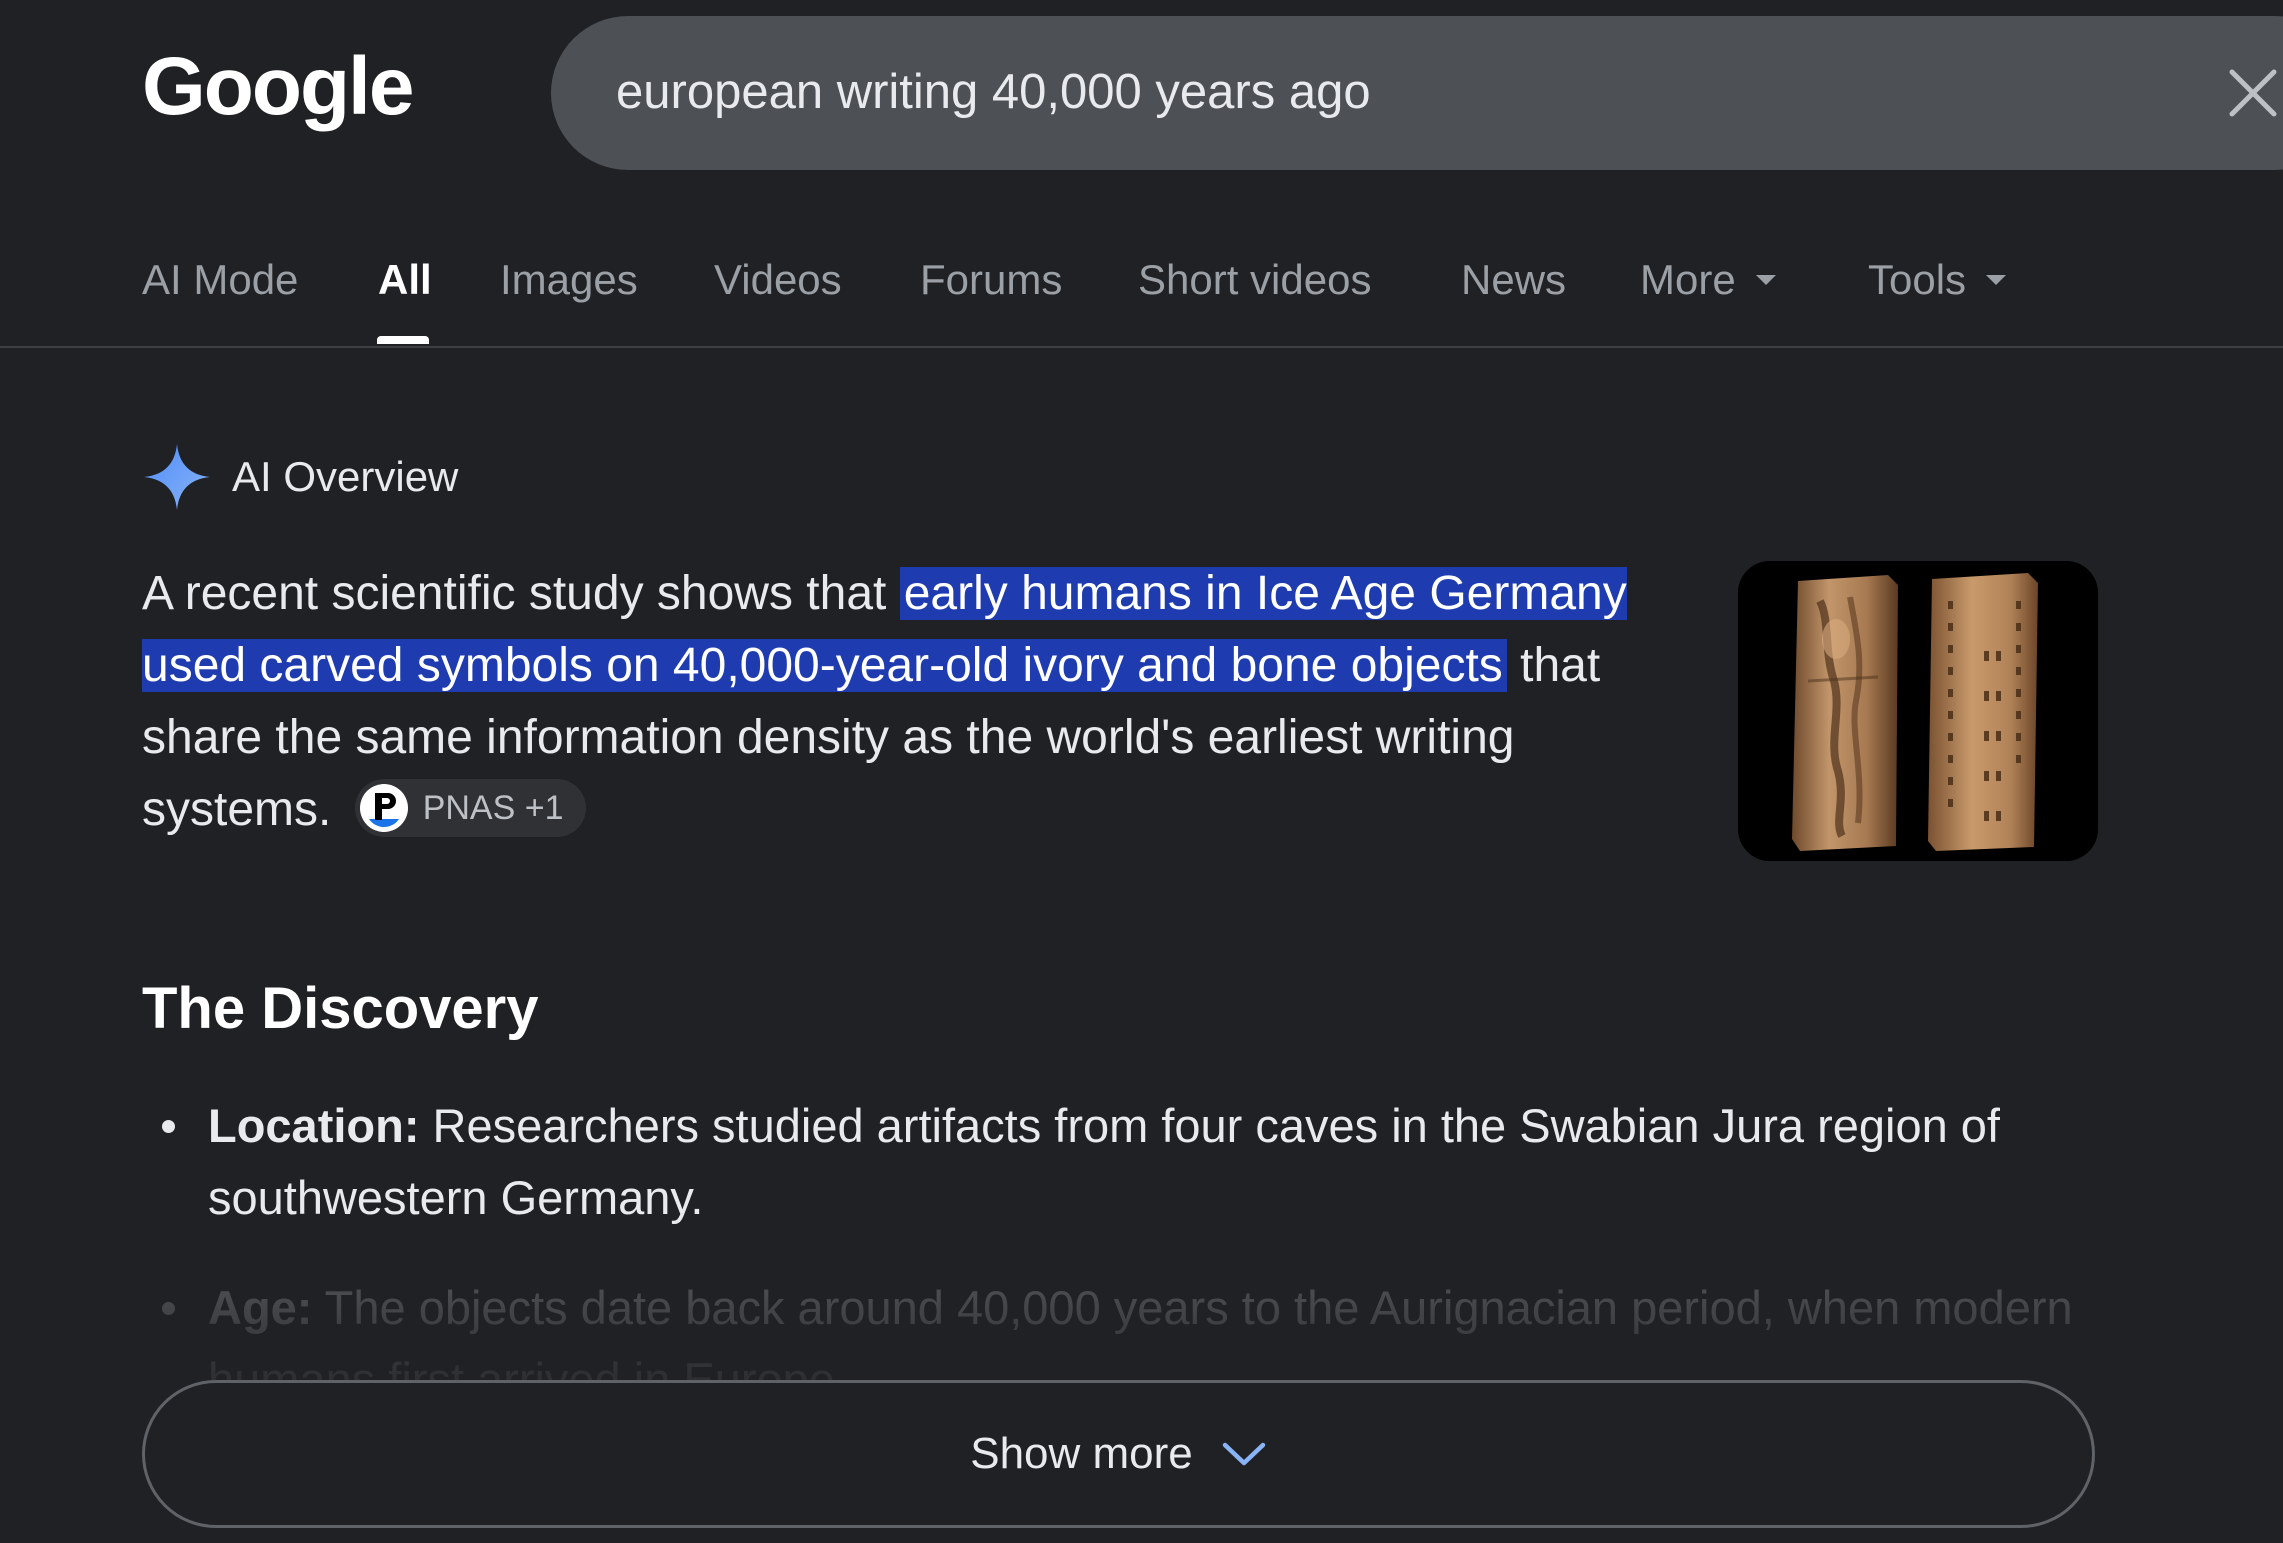 The height and width of the screenshot is (1543, 2283). I want to click on overview-text-before: A recent scientific study shows that, so click(521, 593).